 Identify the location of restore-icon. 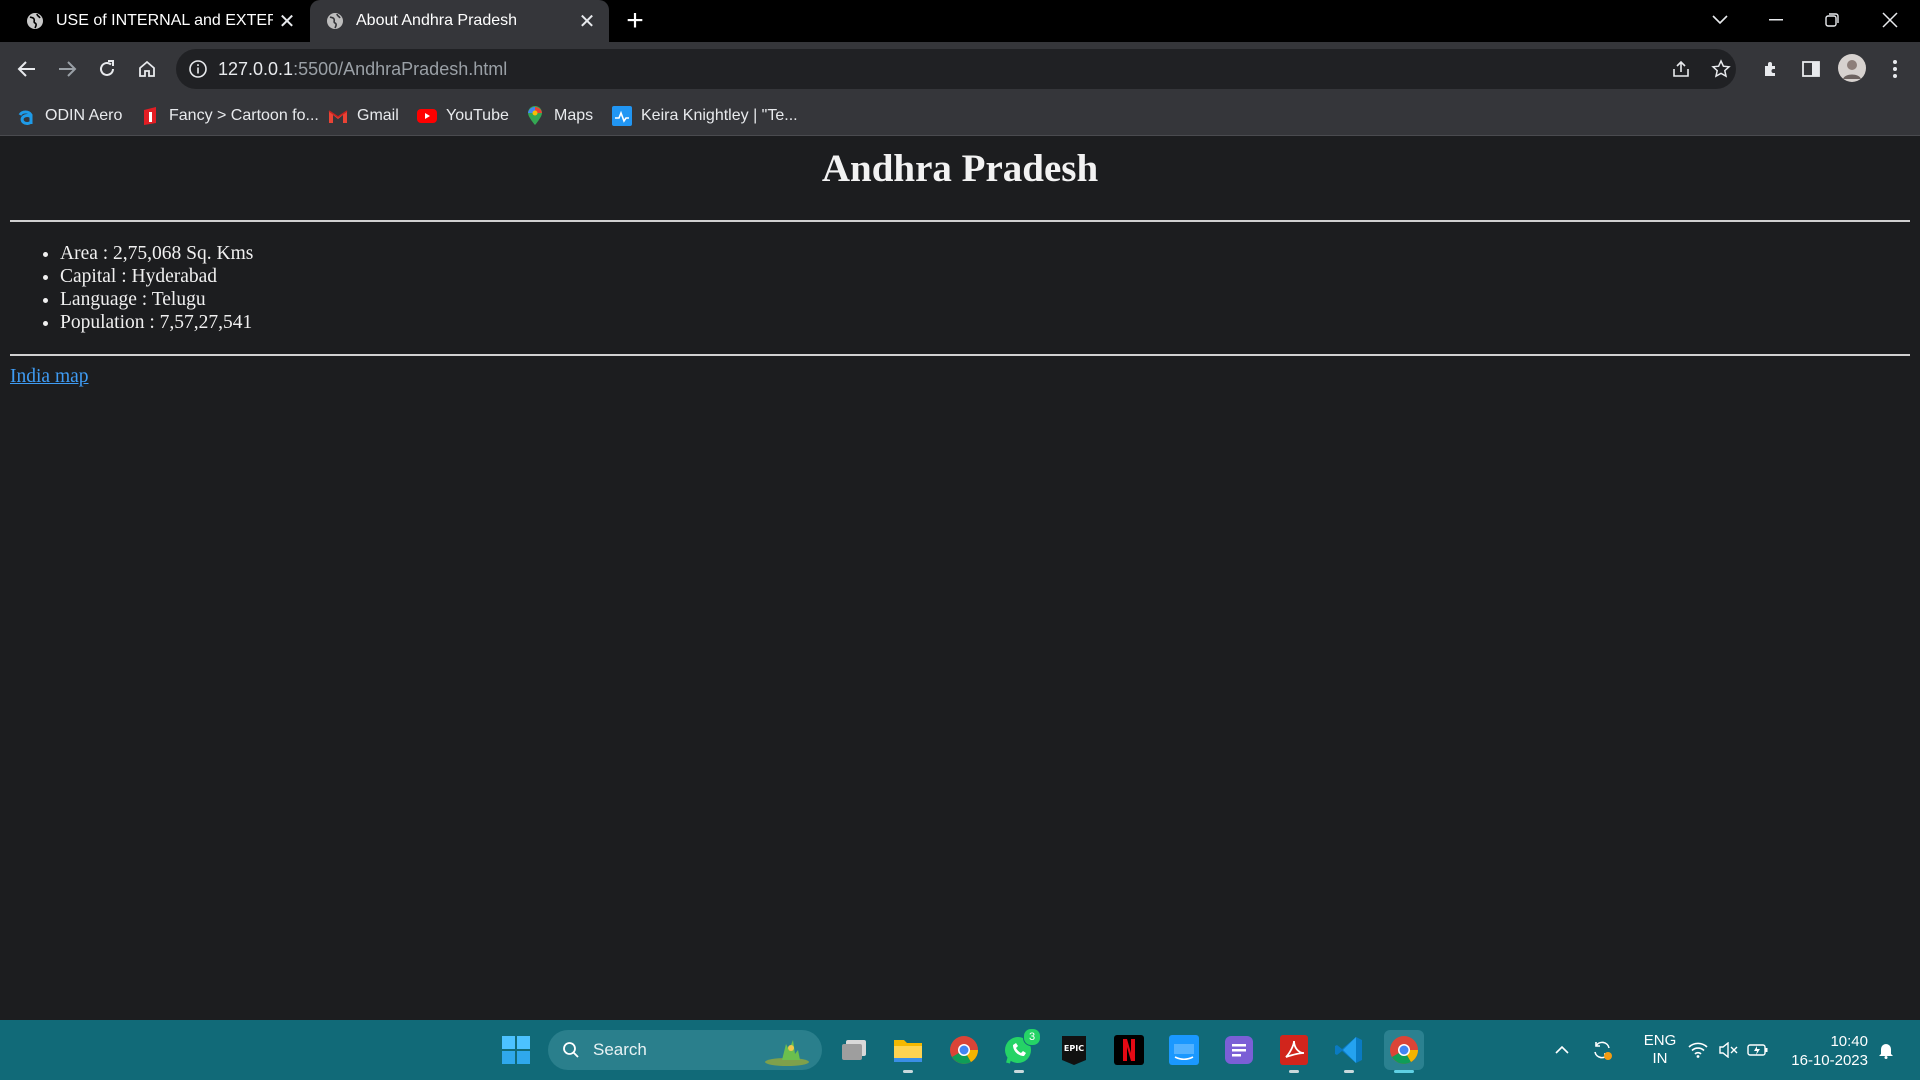
(1832, 20).